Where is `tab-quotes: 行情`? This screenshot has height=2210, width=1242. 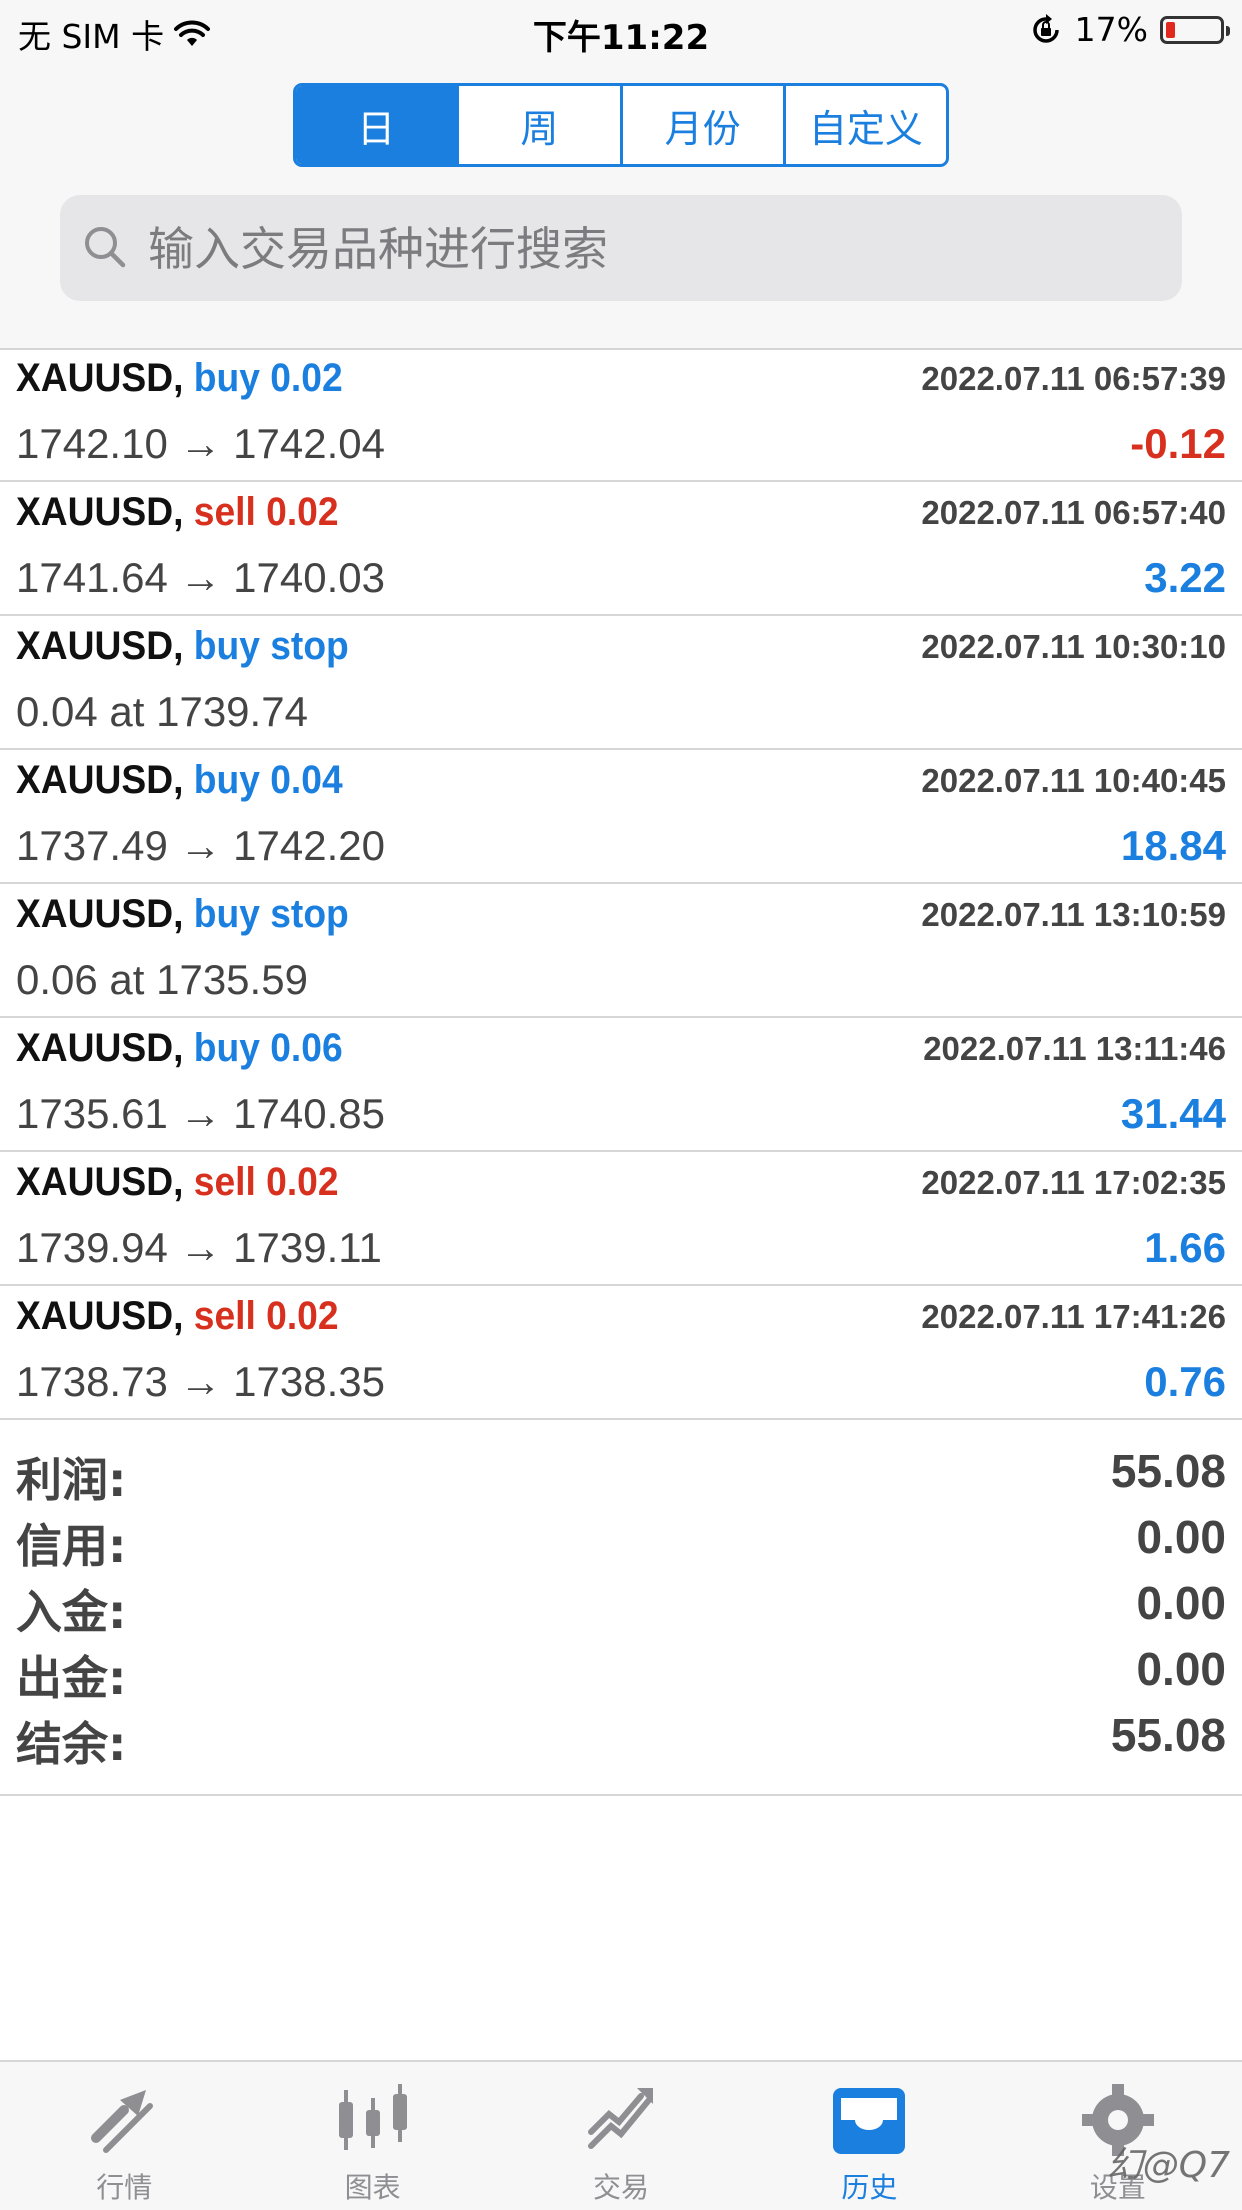 tab-quotes: 行情 is located at coordinates (124, 2136).